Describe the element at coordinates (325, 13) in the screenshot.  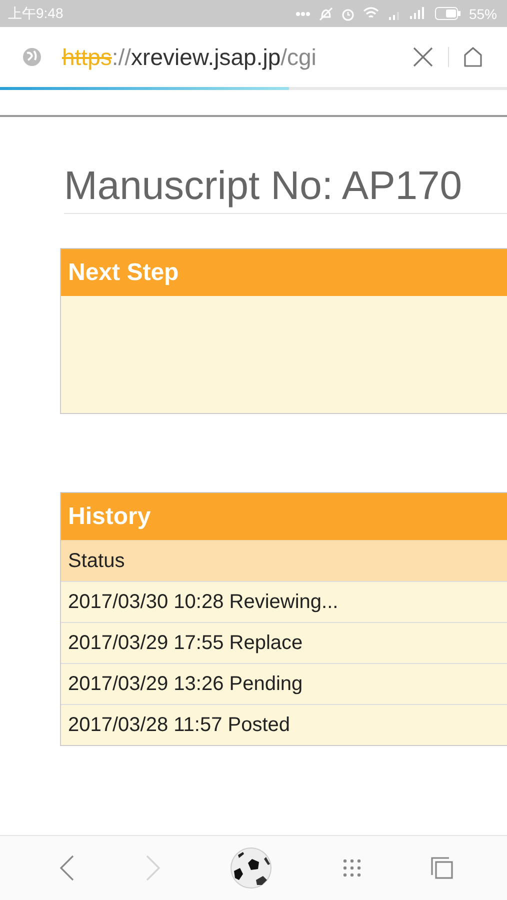
I see `bell-muted-icon` at that location.